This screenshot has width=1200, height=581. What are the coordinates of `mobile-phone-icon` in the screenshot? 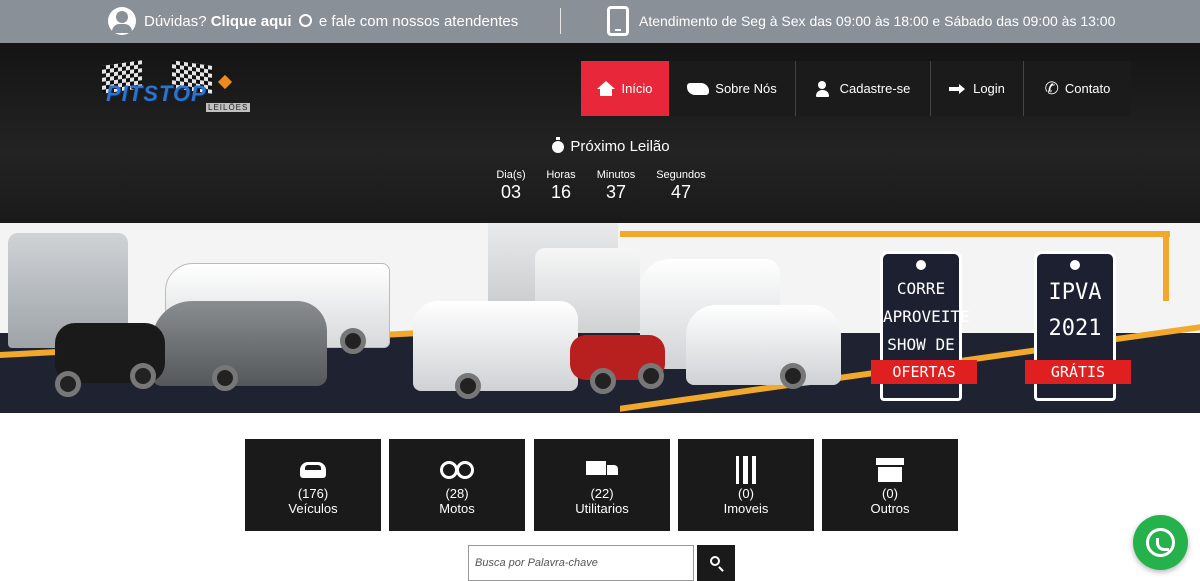 It's located at (618, 21).